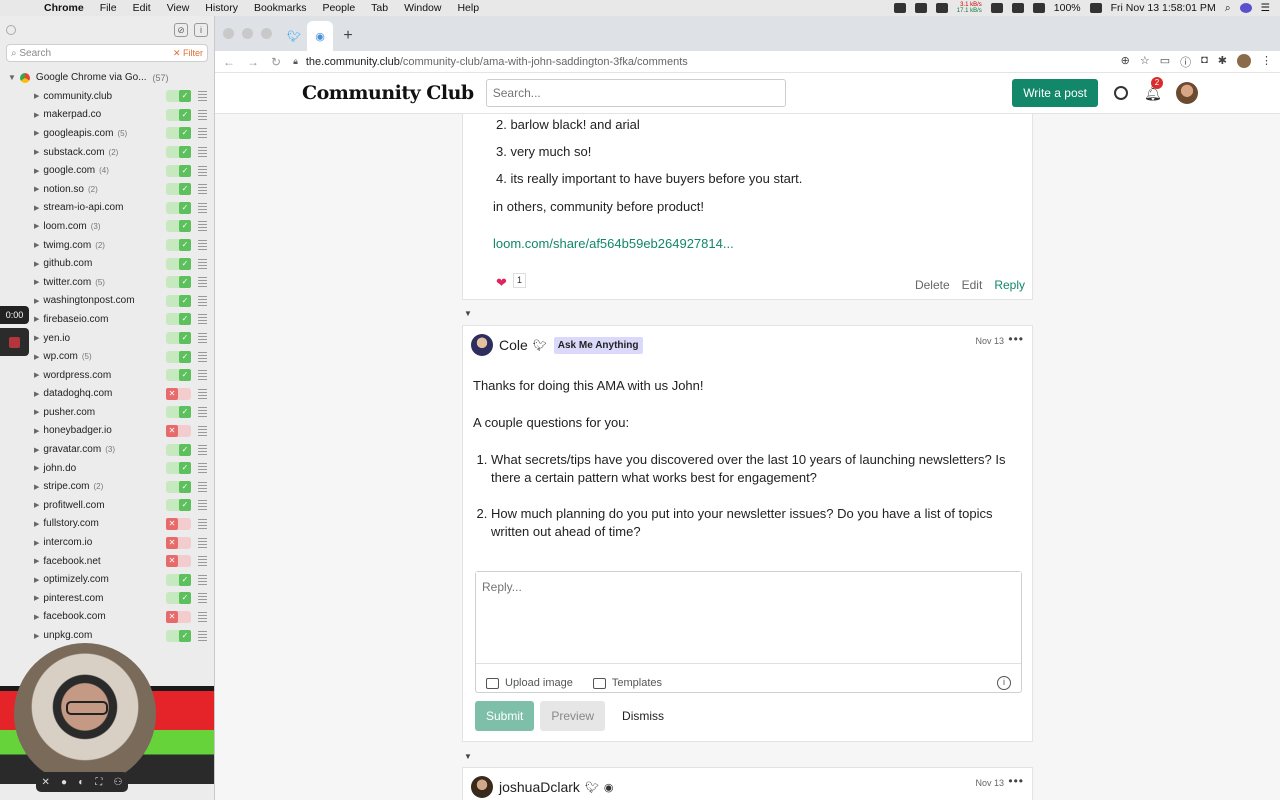 The image size is (1280, 800). Describe the element at coordinates (107, 301) in the screenshot. I see `domain-row: ▶ washingtonpost.com` at that location.